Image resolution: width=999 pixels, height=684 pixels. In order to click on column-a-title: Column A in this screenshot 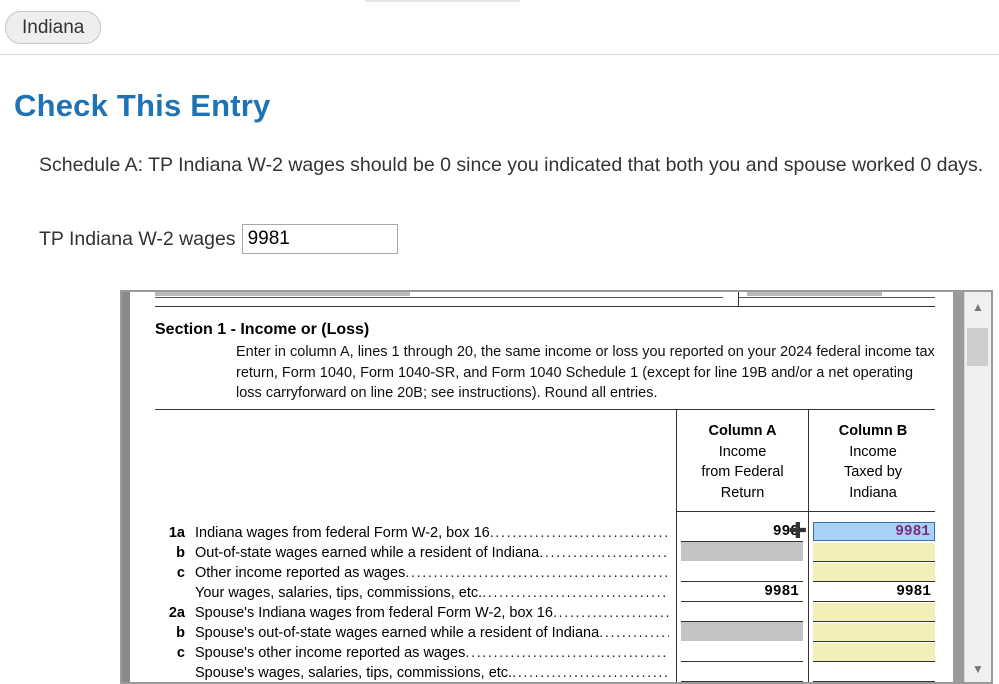, I will do `click(742, 431)`.